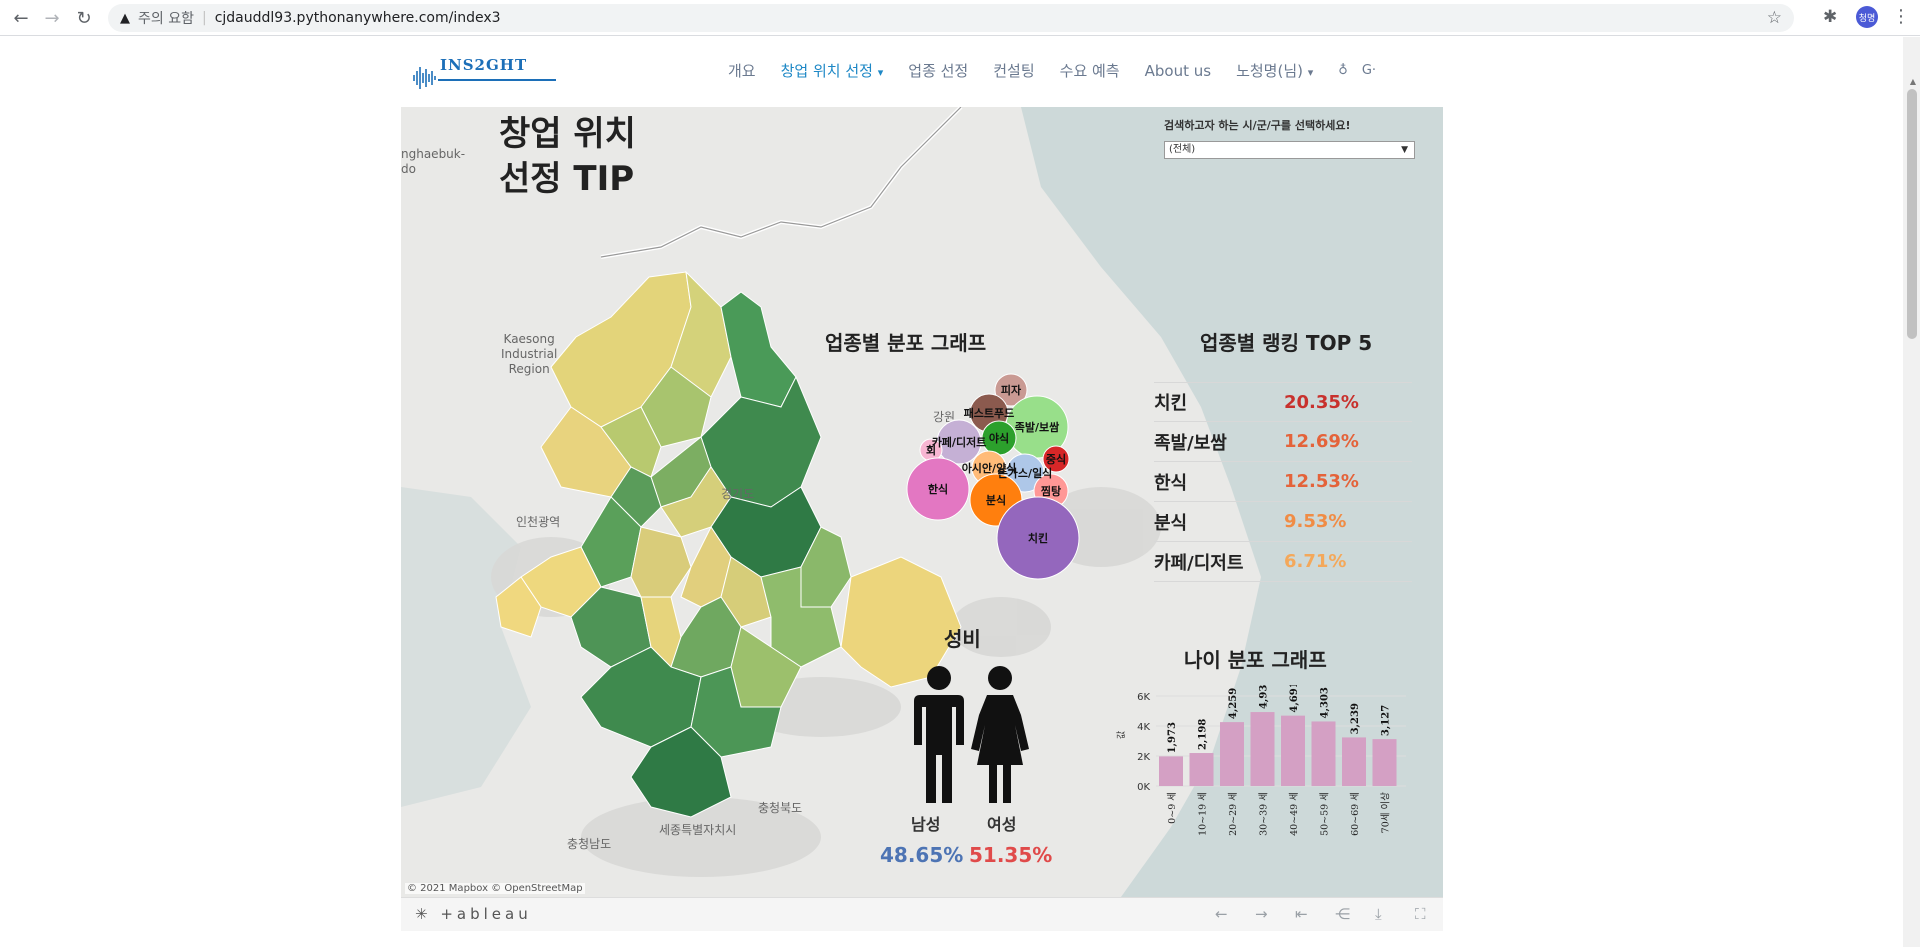 Image resolution: width=1920 pixels, height=947 pixels. What do you see at coordinates (538, 522) in the screenshot?
I see `map-label-incheon: 인천광역` at bounding box center [538, 522].